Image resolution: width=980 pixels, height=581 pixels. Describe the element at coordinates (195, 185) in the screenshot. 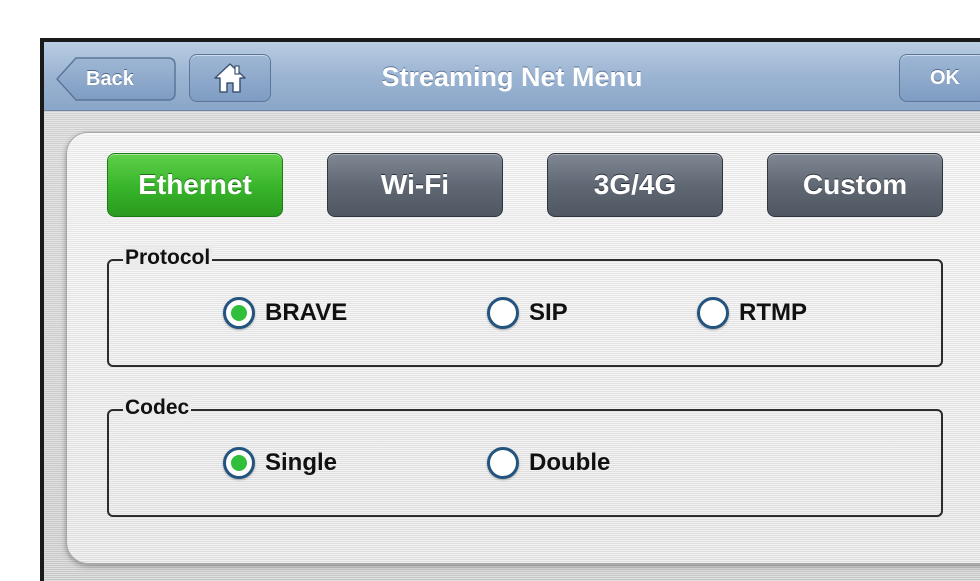

I see `tab-ethernet: Ethernet` at that location.